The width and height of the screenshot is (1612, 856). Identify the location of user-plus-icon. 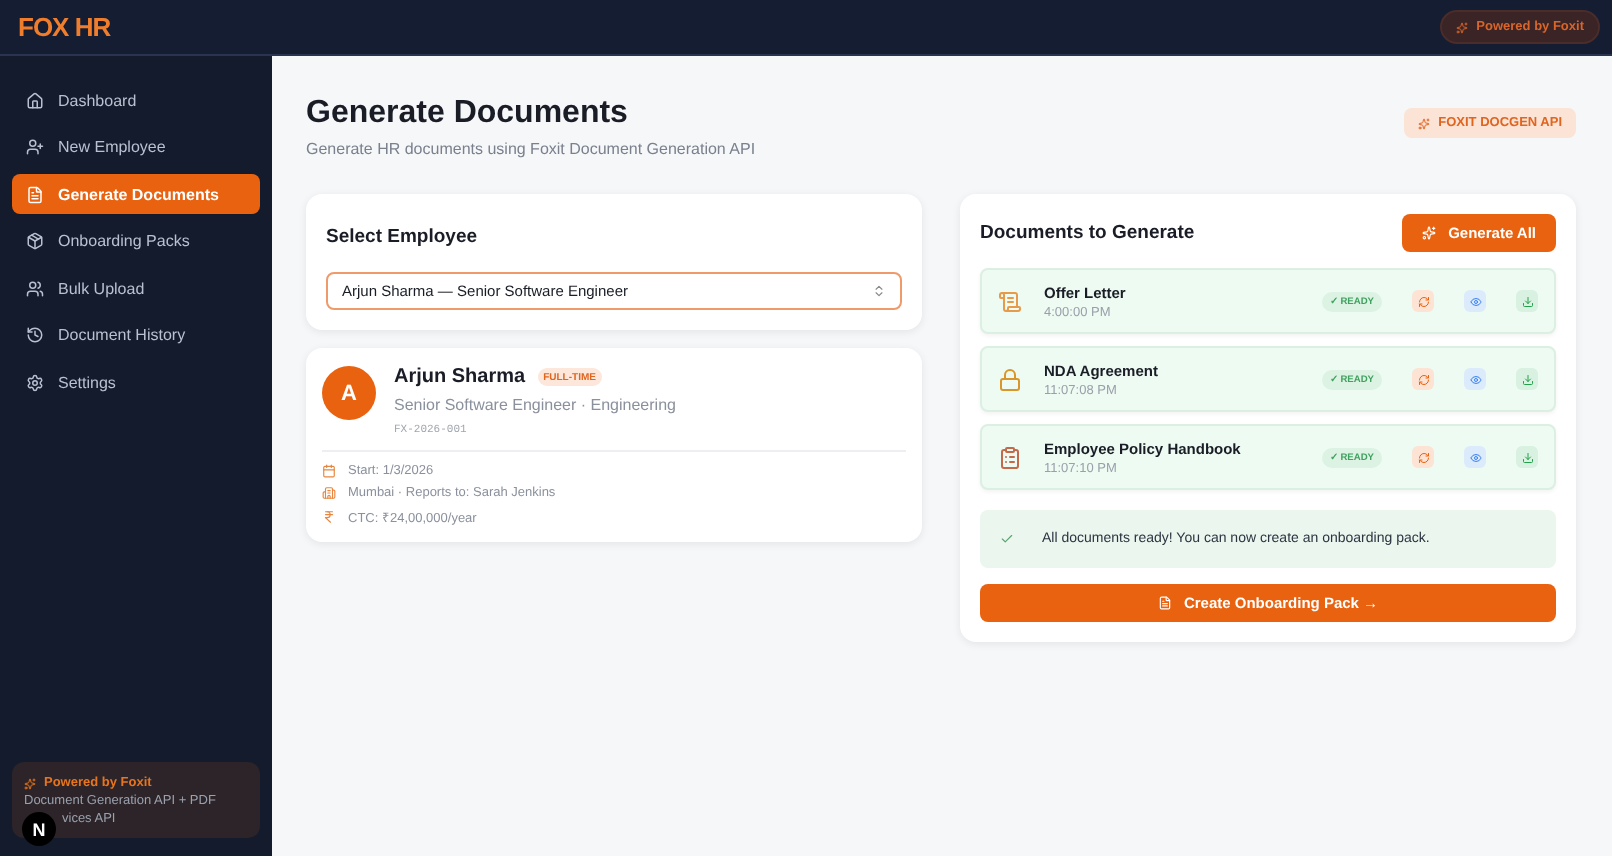
(35, 147).